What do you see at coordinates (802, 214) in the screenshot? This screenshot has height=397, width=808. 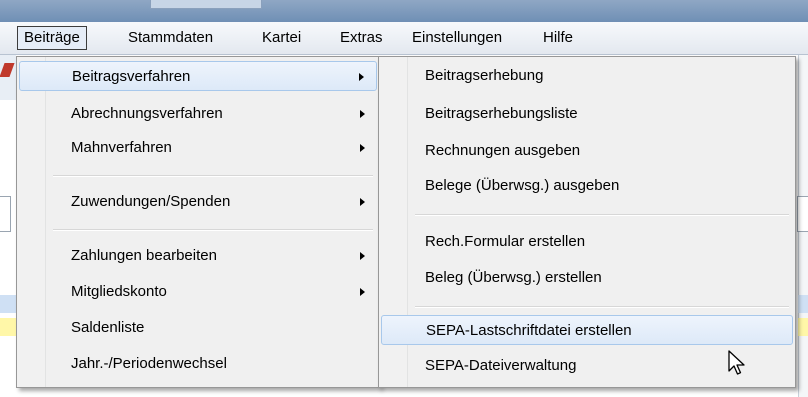 I see `background-field-right` at bounding box center [802, 214].